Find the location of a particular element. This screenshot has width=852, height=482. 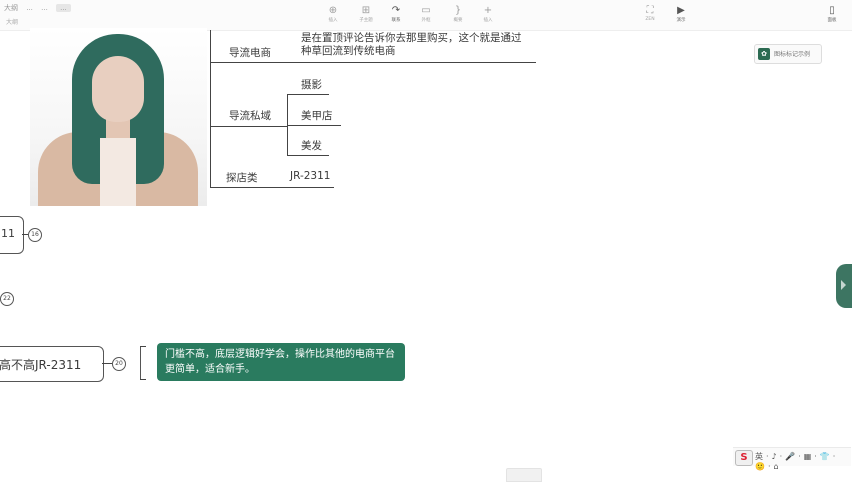

plus-icon: + is located at coordinates (488, 10).